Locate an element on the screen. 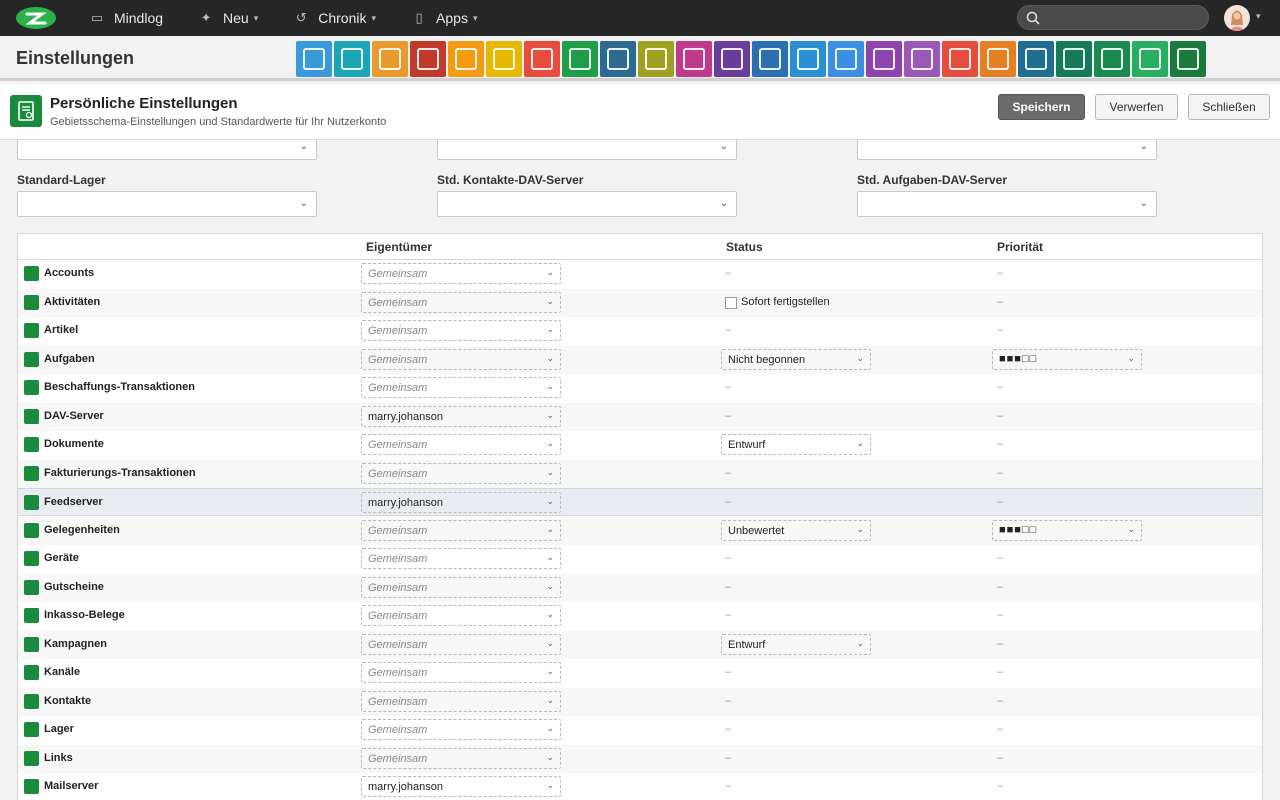 The image size is (1280, 800). bookmark-app-icon is located at coordinates (618, 59).